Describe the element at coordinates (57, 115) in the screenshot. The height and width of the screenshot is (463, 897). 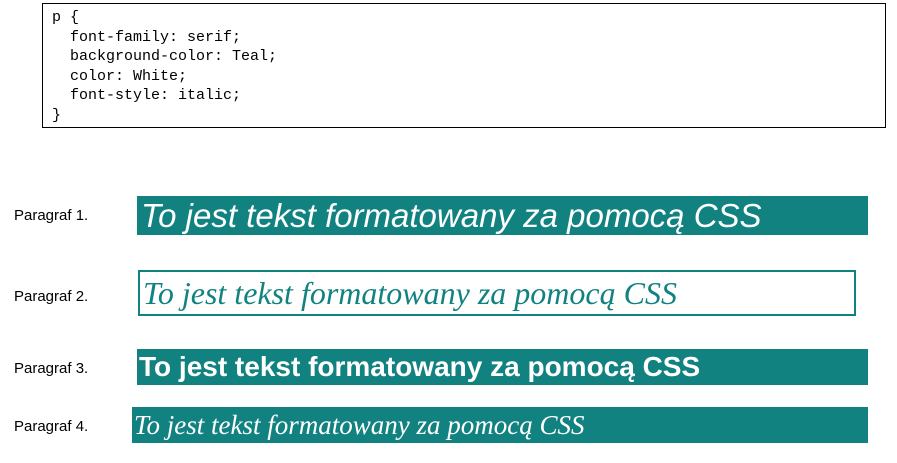
I see `code-line: }` at that location.